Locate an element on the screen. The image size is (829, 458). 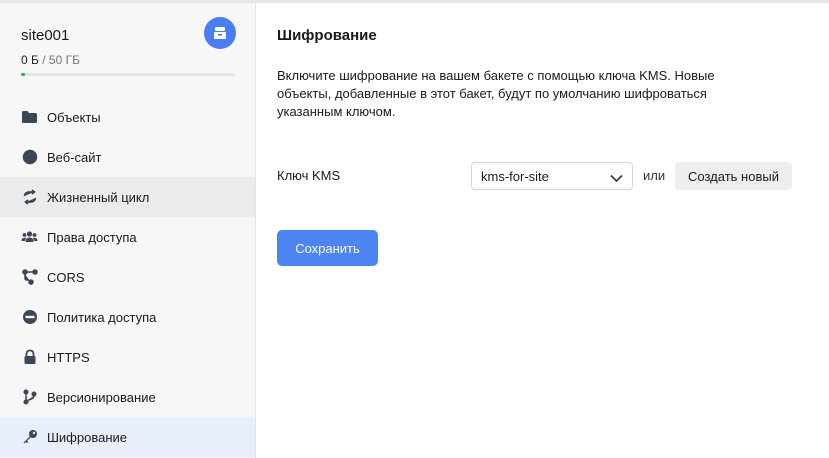
sidebar-item-versioning: Версионирование is located at coordinates (127, 397).